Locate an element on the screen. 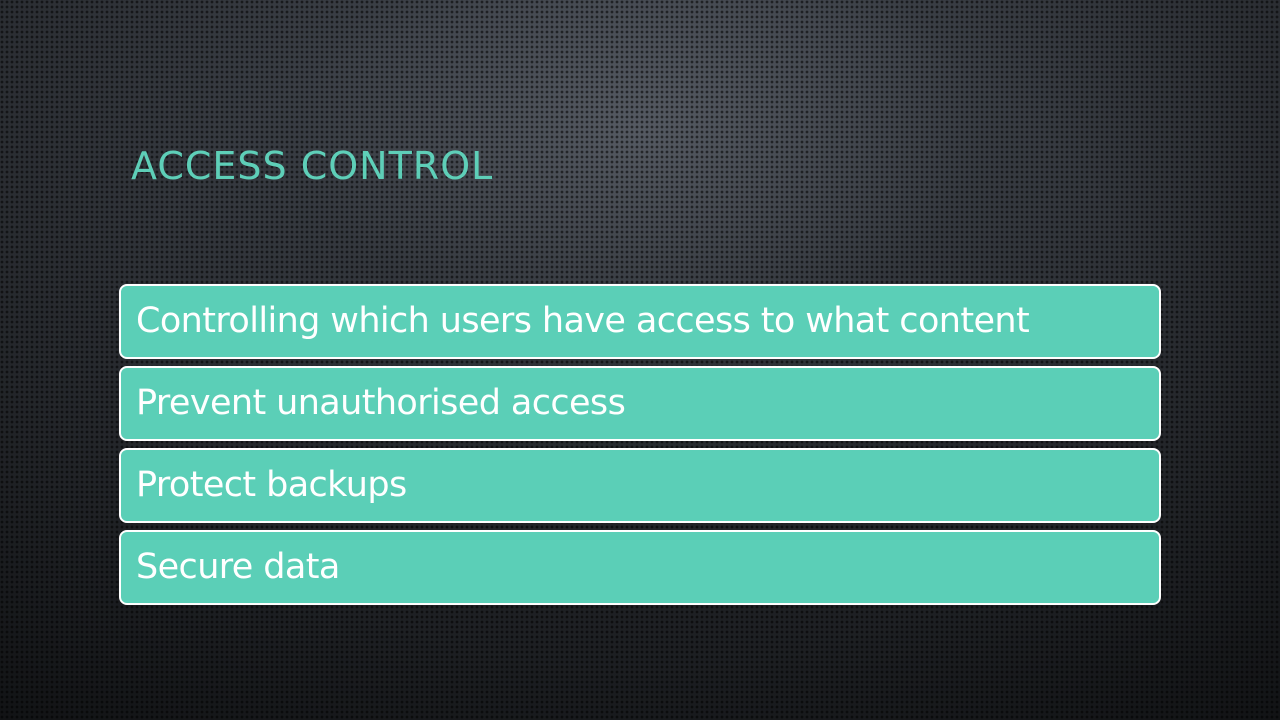 This screenshot has height=720, width=1280. list-item-text: Secure data is located at coordinates (238, 567).